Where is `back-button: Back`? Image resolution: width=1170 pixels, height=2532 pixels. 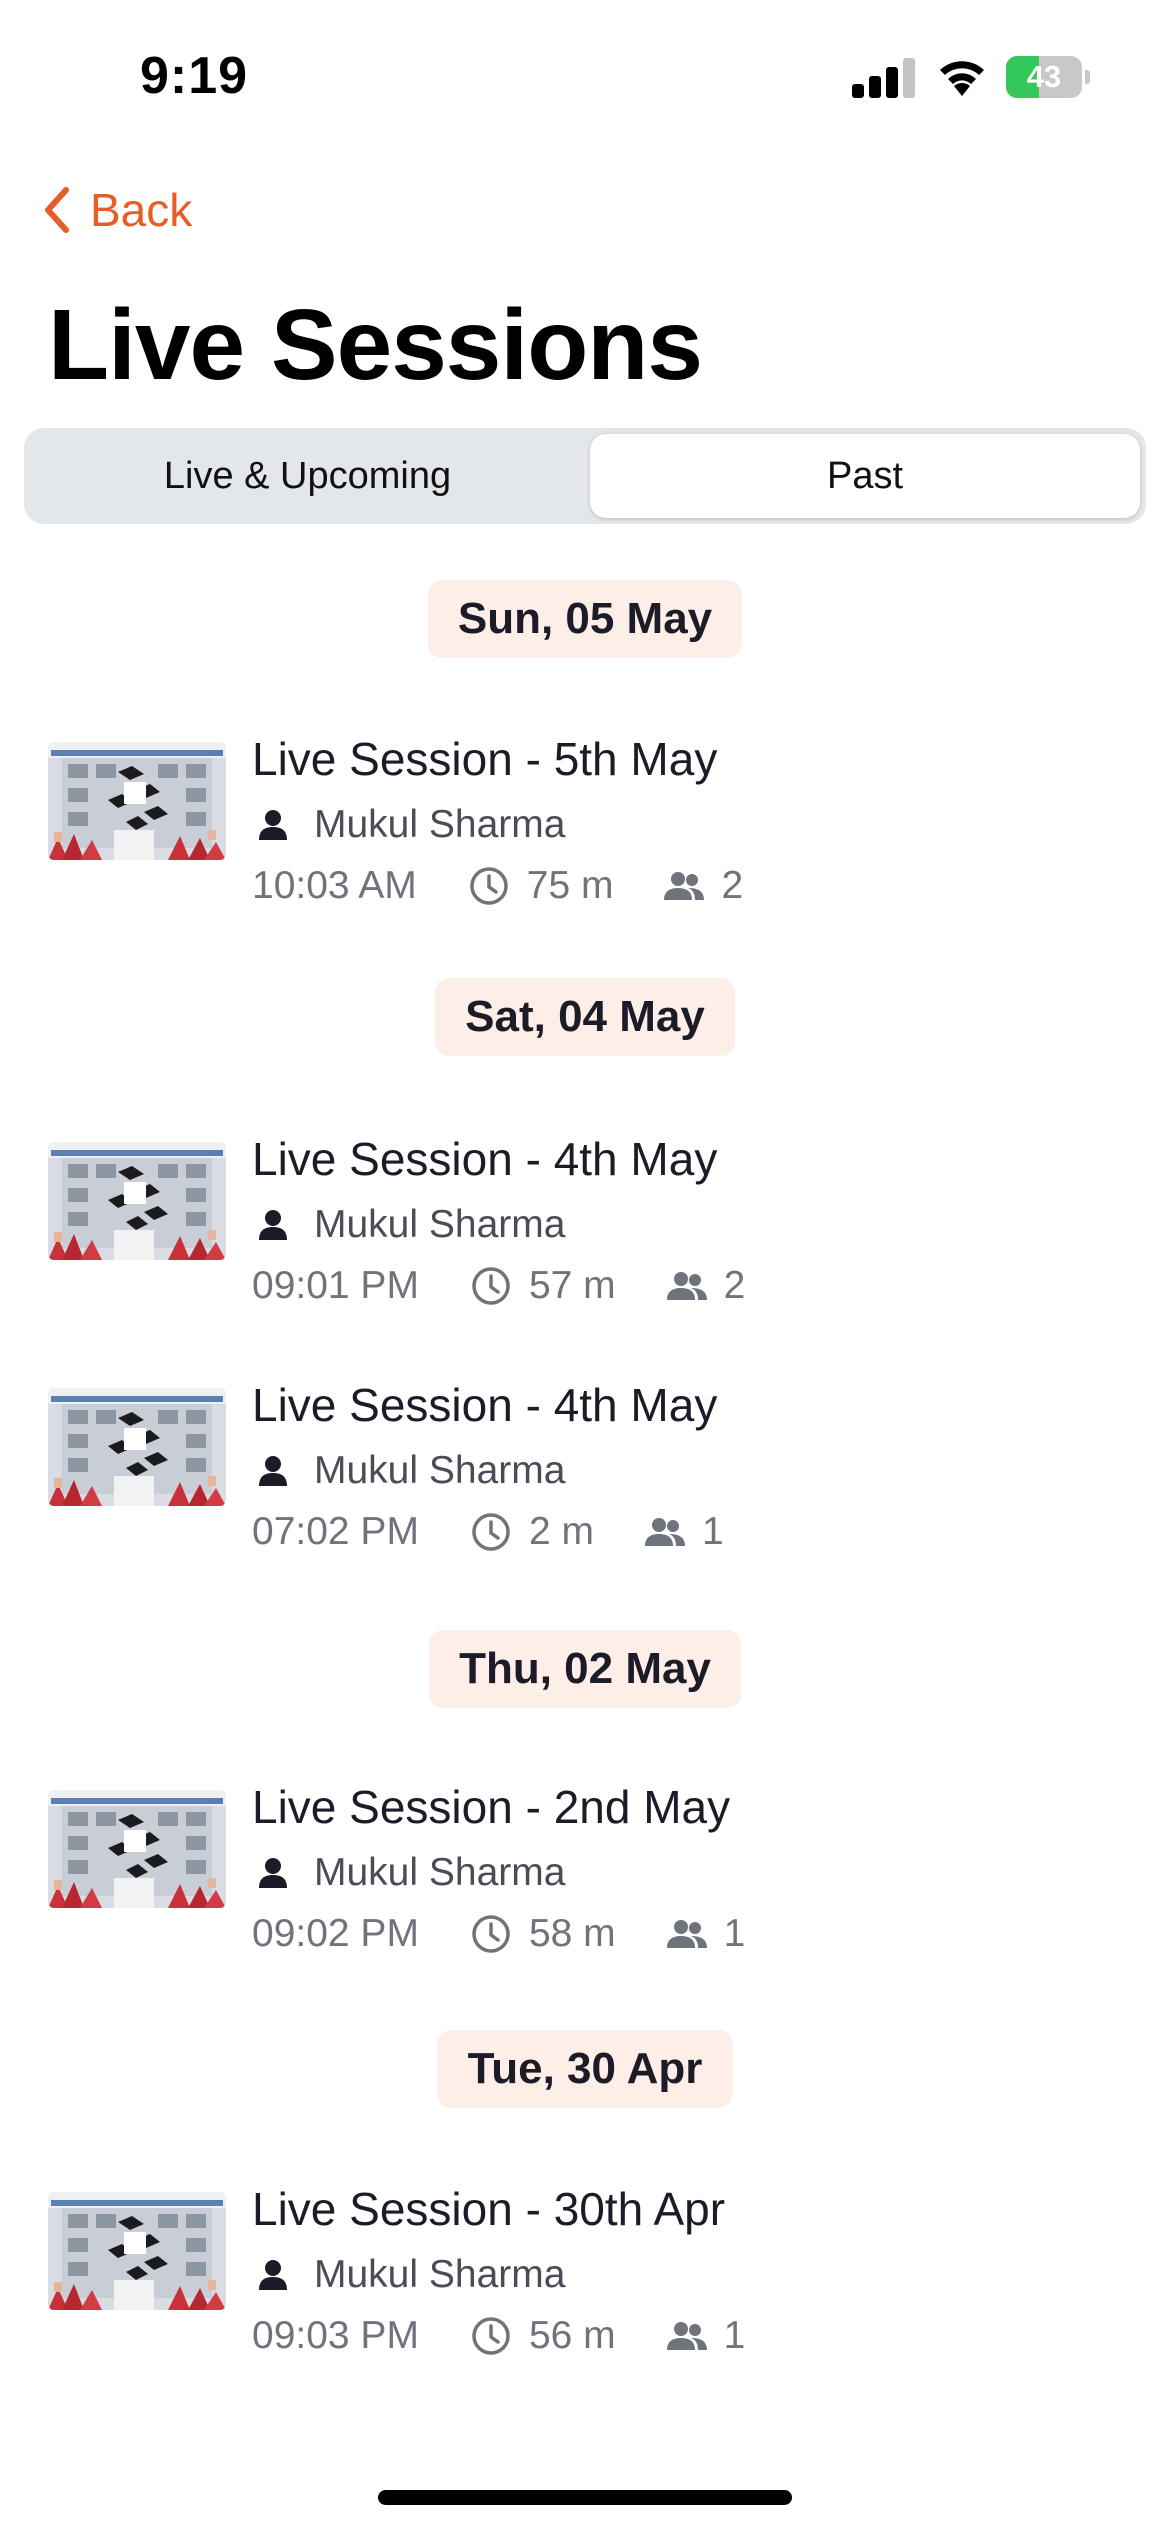 back-button: Back is located at coordinates (116, 210).